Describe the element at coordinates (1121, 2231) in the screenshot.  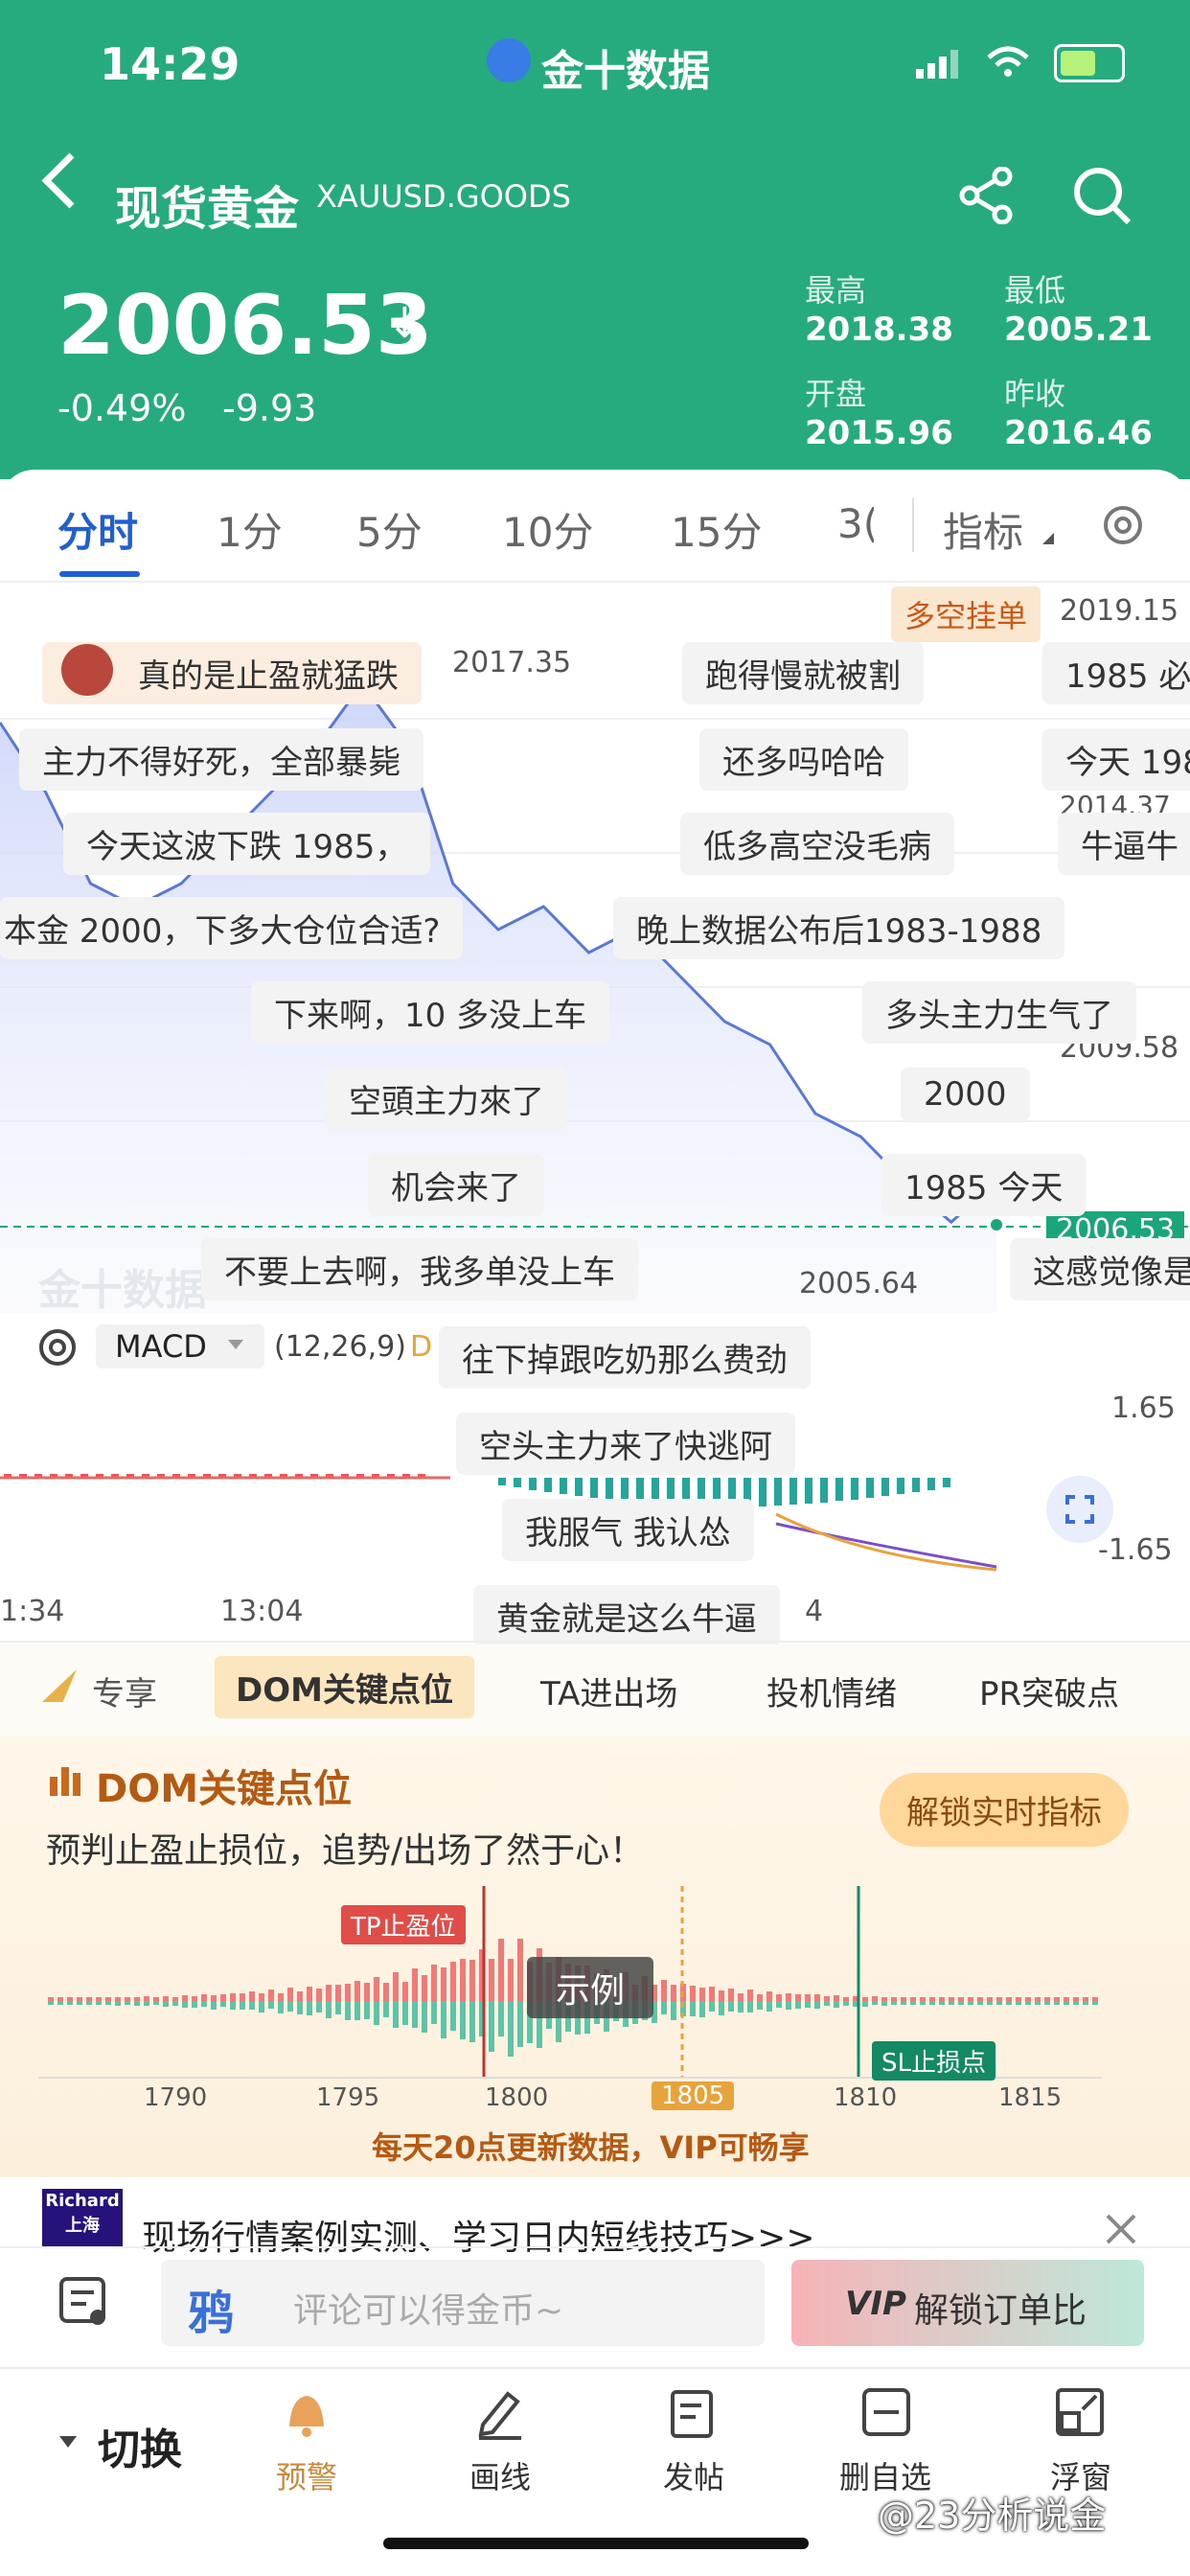
I see `close-icon` at that location.